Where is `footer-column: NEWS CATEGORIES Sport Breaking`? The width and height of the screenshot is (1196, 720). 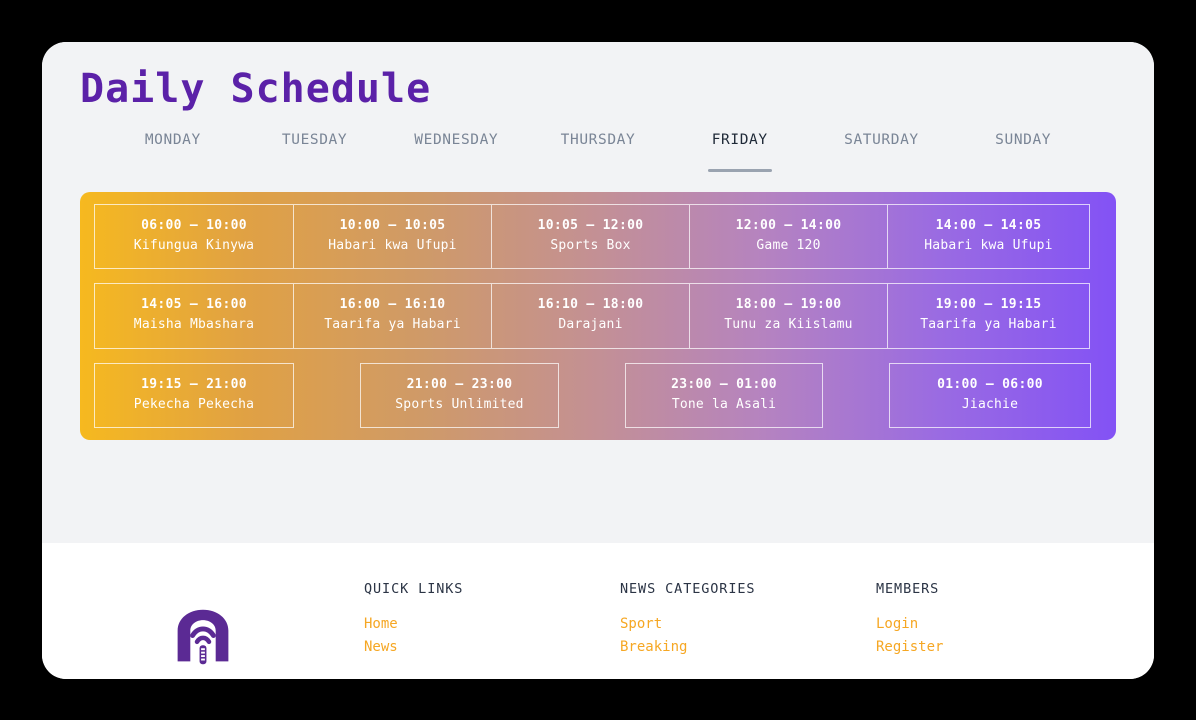 footer-column: NEWS CATEGORIES Sport Breaking is located at coordinates (748, 620).